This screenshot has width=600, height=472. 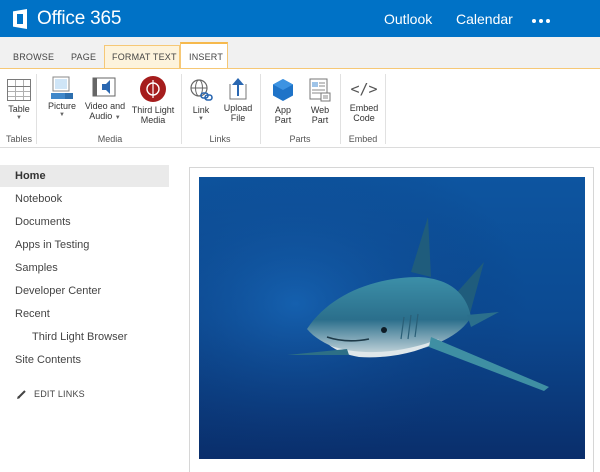 I want to click on office-icon, so click(x=20, y=19).